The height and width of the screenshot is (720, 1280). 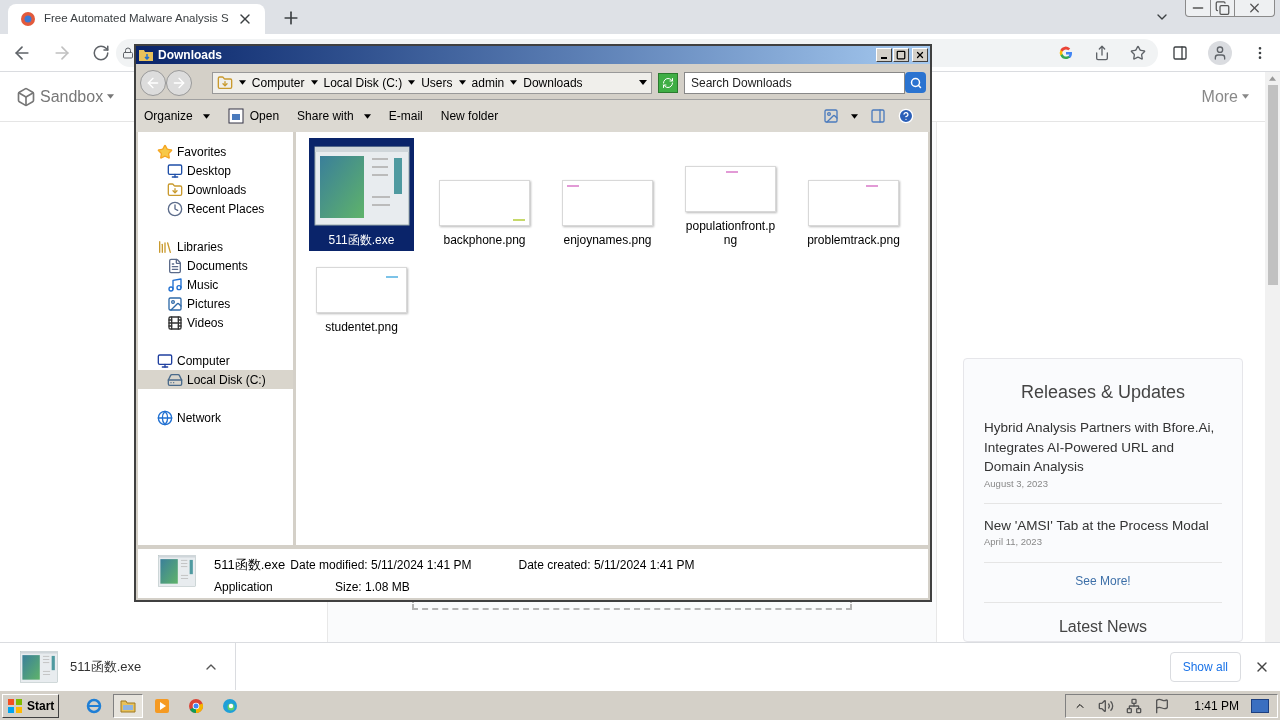 What do you see at coordinates (606, 565) in the screenshot?
I see `date-created: Date created: 5/11/2024 1:41 PM` at bounding box center [606, 565].